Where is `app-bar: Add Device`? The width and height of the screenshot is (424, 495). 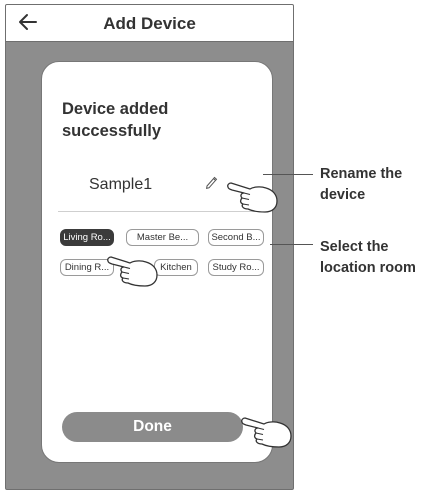 app-bar: Add Device is located at coordinates (149, 23).